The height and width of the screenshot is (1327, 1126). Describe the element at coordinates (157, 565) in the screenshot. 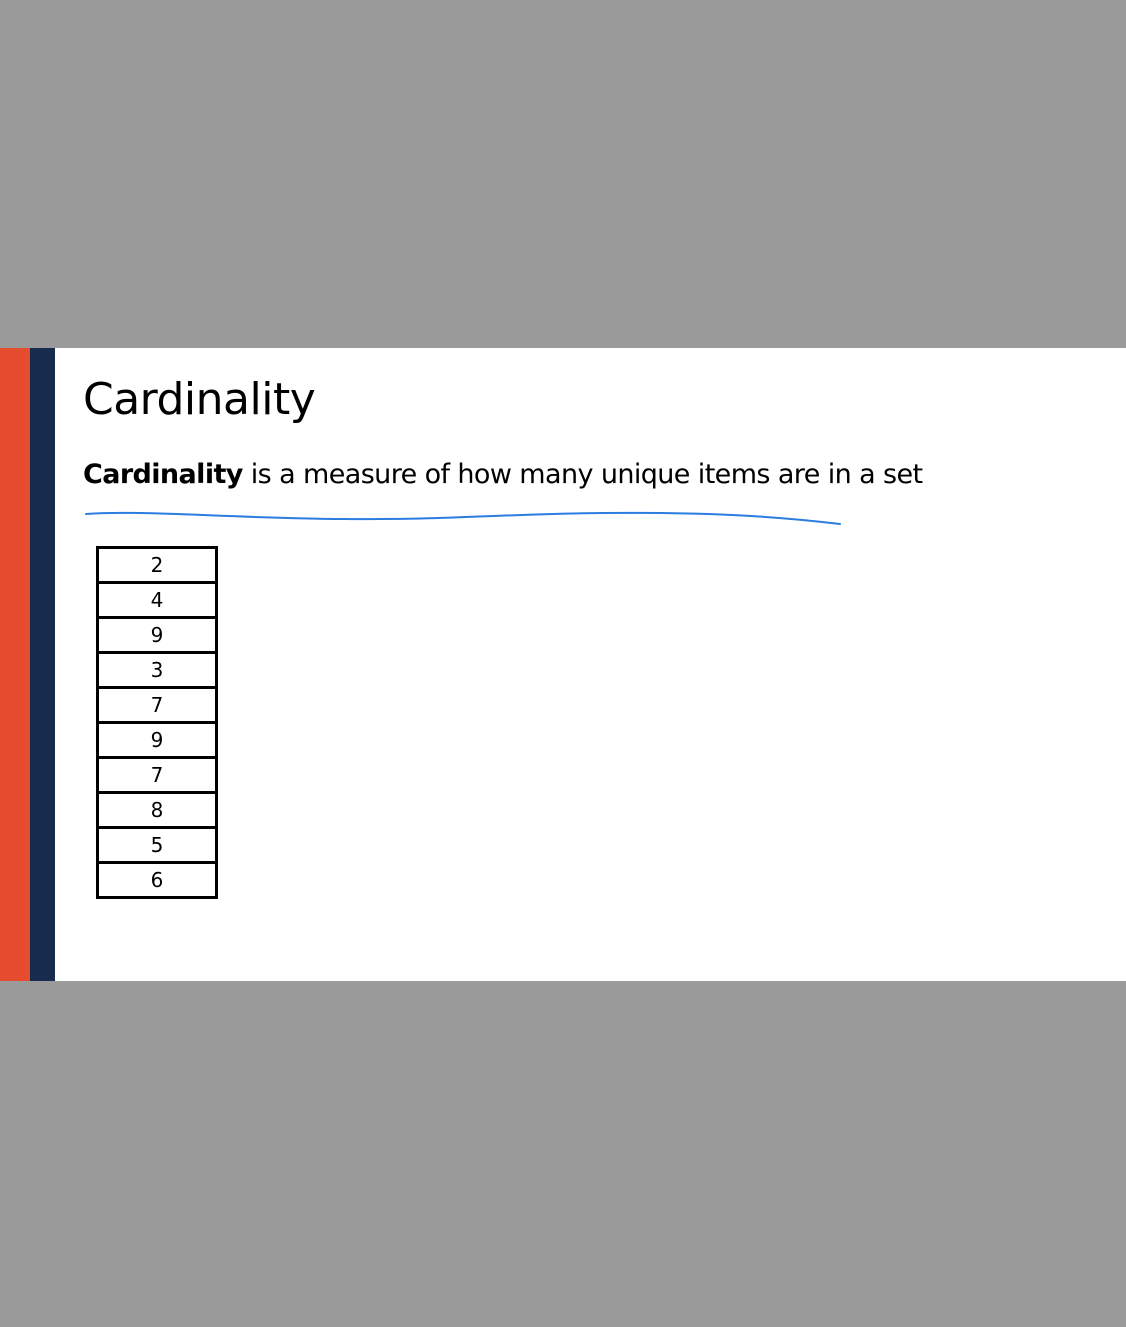

I see `set-value-cell: 2` at that location.